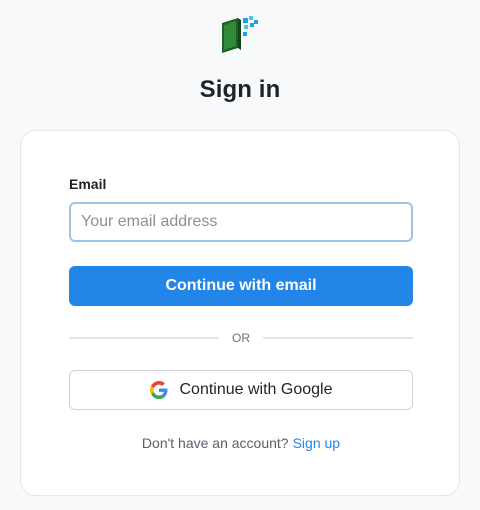  Describe the element at coordinates (158, 390) in the screenshot. I see `google-icon` at that location.